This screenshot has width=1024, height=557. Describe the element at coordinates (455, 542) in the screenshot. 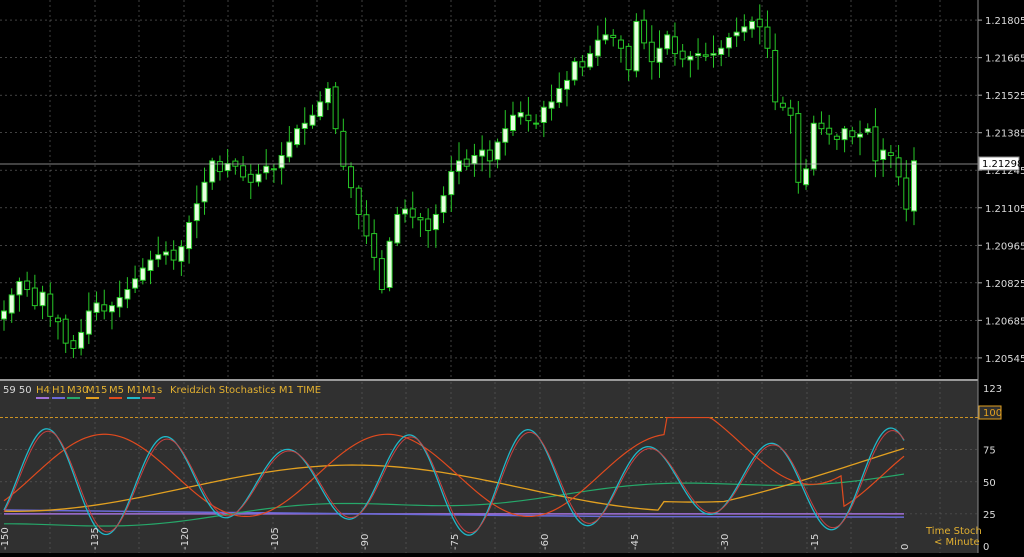

I see `time-tick-label: -75` at that location.